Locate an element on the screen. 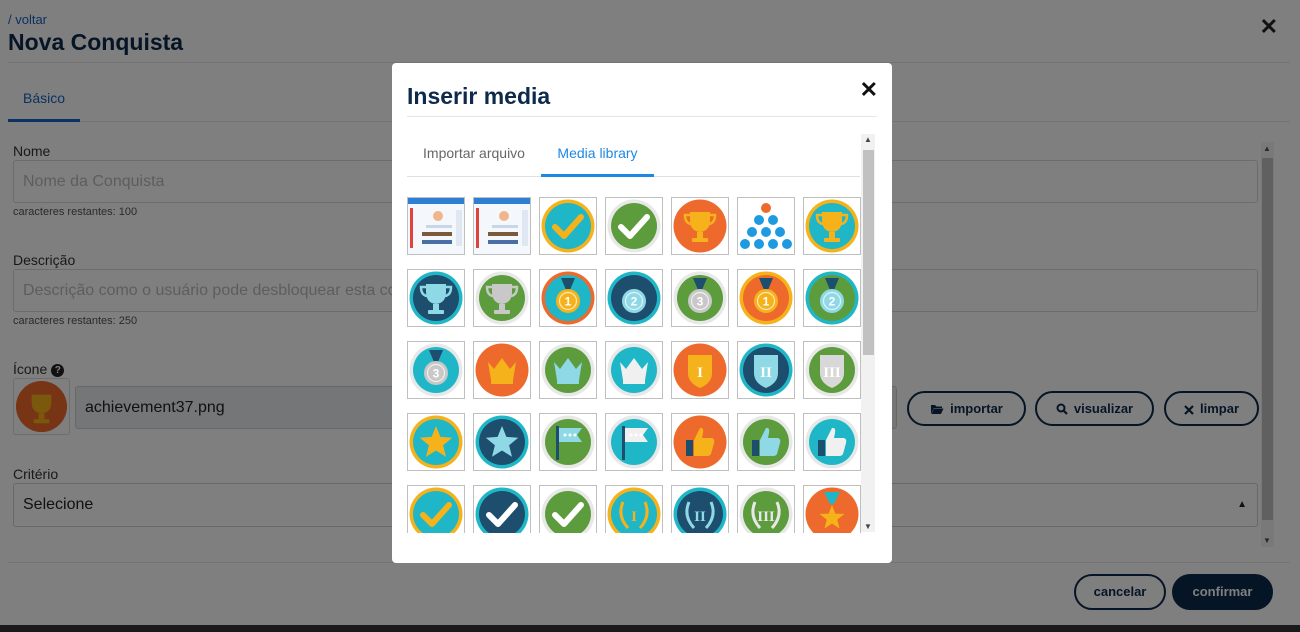  shield-icon: I is located at coordinates (700, 370).